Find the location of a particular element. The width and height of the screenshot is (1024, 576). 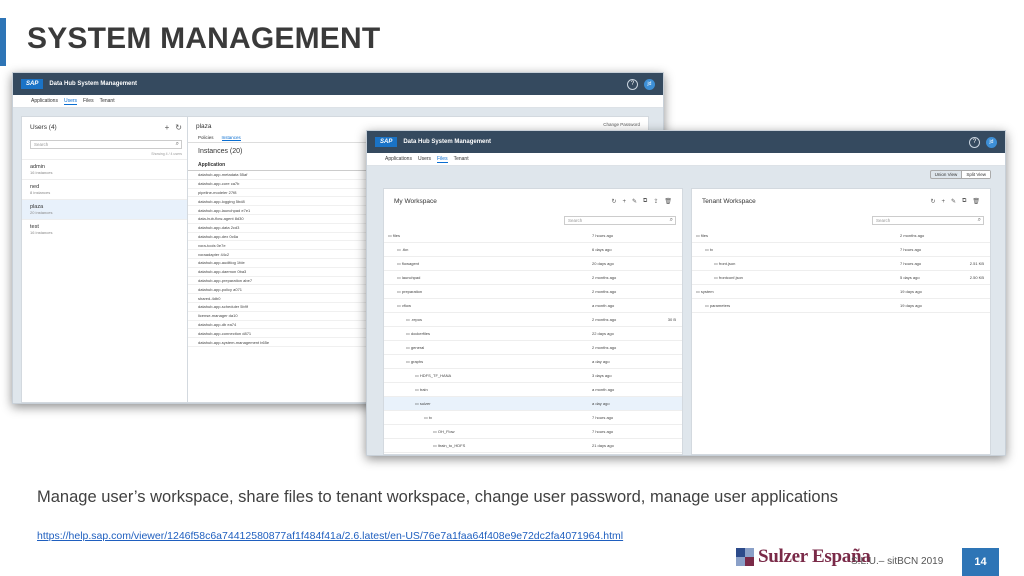

file-name: ▭ front.json is located at coordinates (725, 263).